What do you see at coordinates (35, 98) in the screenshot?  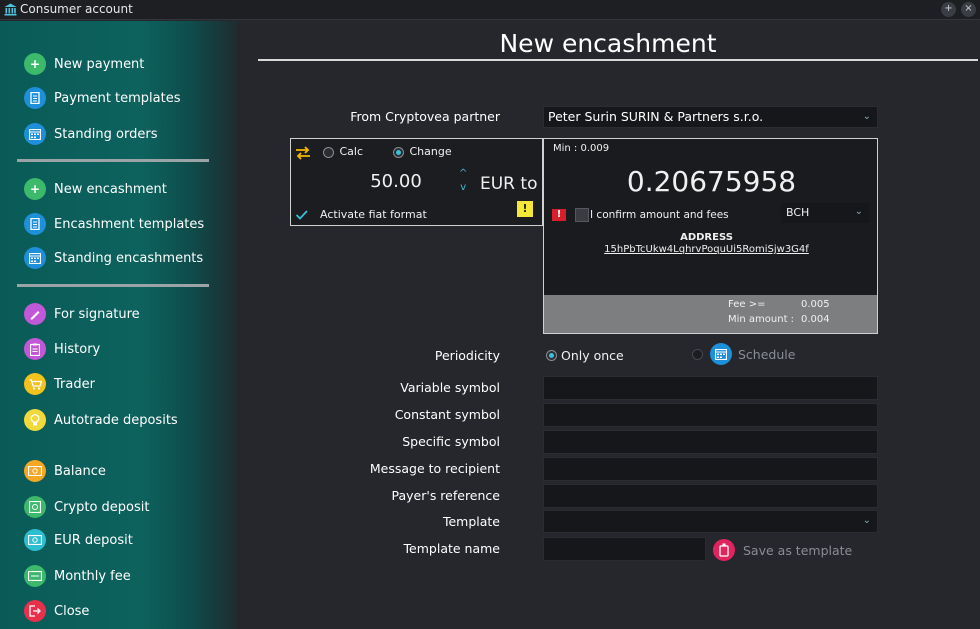 I see `document-icon` at bounding box center [35, 98].